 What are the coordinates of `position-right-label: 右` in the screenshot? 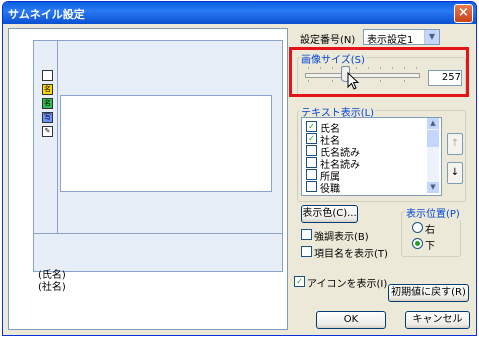 It's located at (430, 230).